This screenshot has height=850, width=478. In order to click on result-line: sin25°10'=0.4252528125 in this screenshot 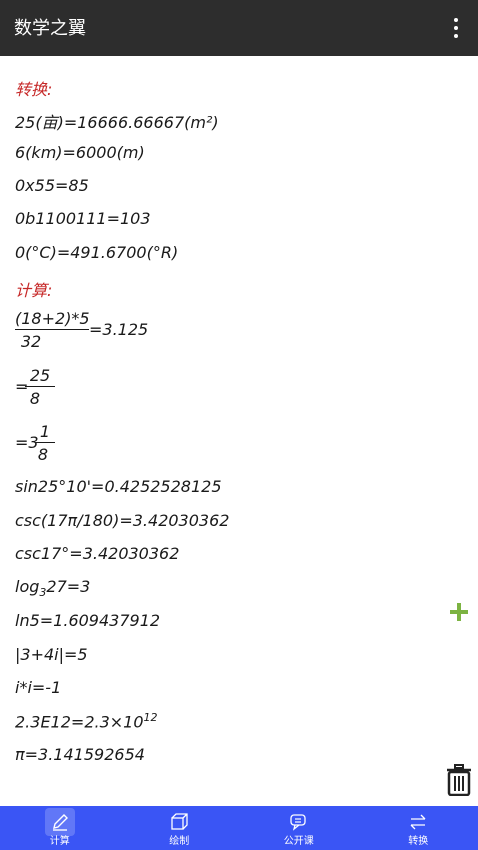, I will do `click(118, 486)`.